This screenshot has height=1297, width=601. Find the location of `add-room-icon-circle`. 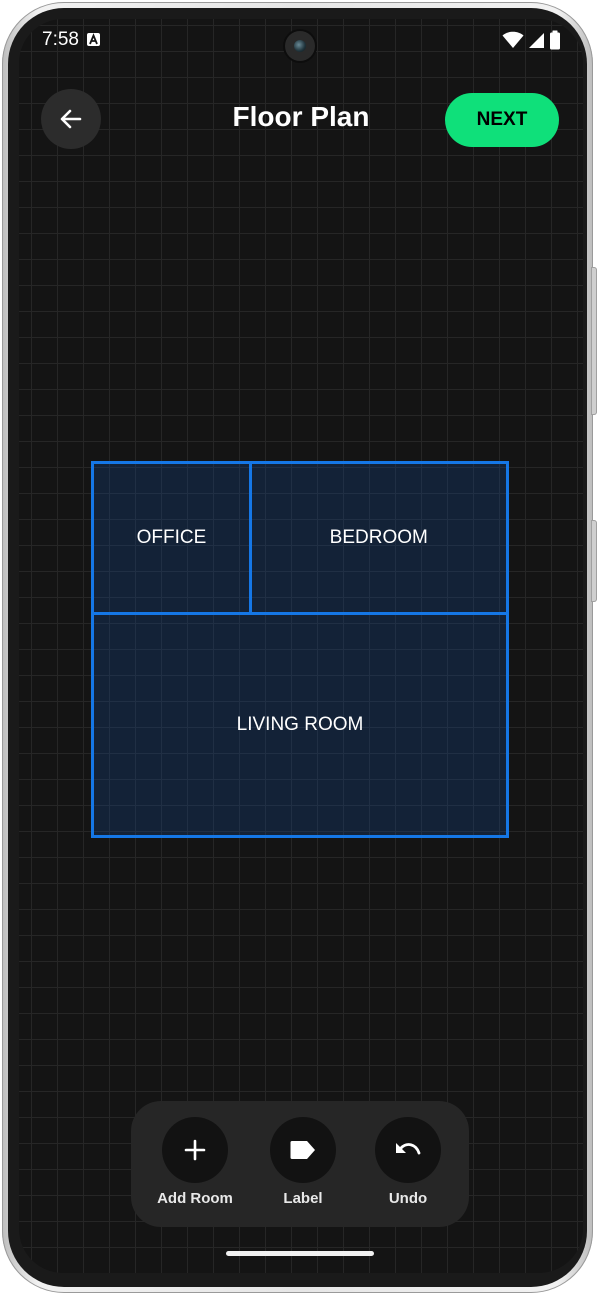

add-room-icon-circle is located at coordinates (195, 1150).